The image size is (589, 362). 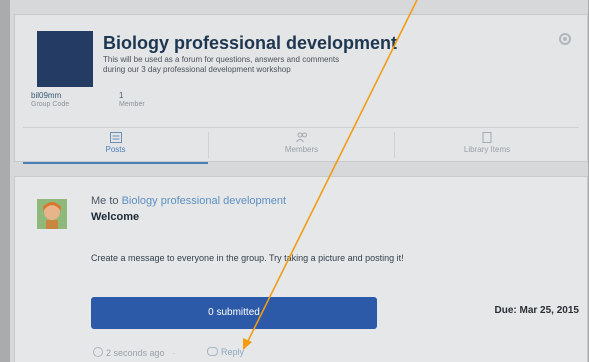 What do you see at coordinates (250, 43) in the screenshot?
I see `group-title: Biology professional development` at bounding box center [250, 43].